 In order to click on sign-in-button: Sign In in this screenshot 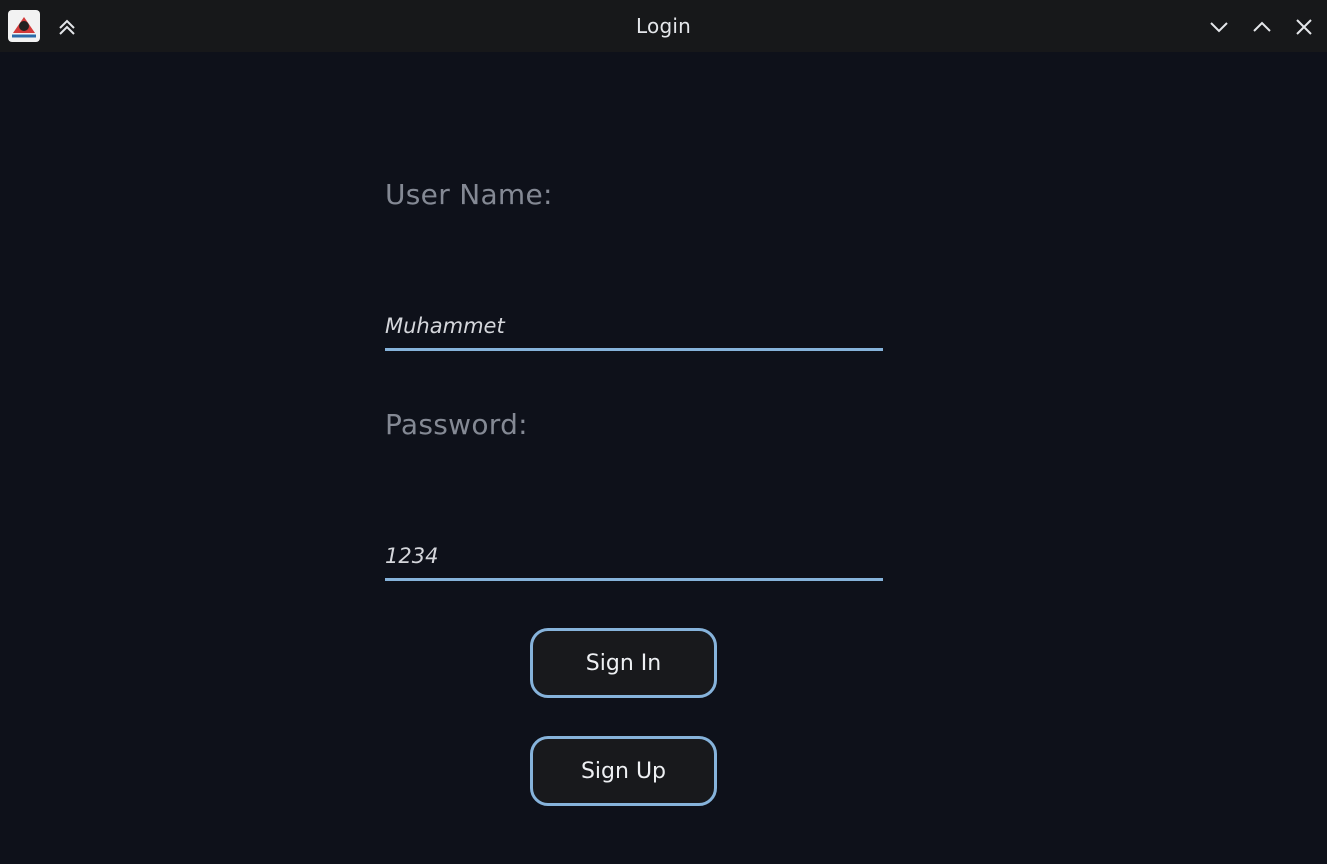, I will do `click(623, 663)`.